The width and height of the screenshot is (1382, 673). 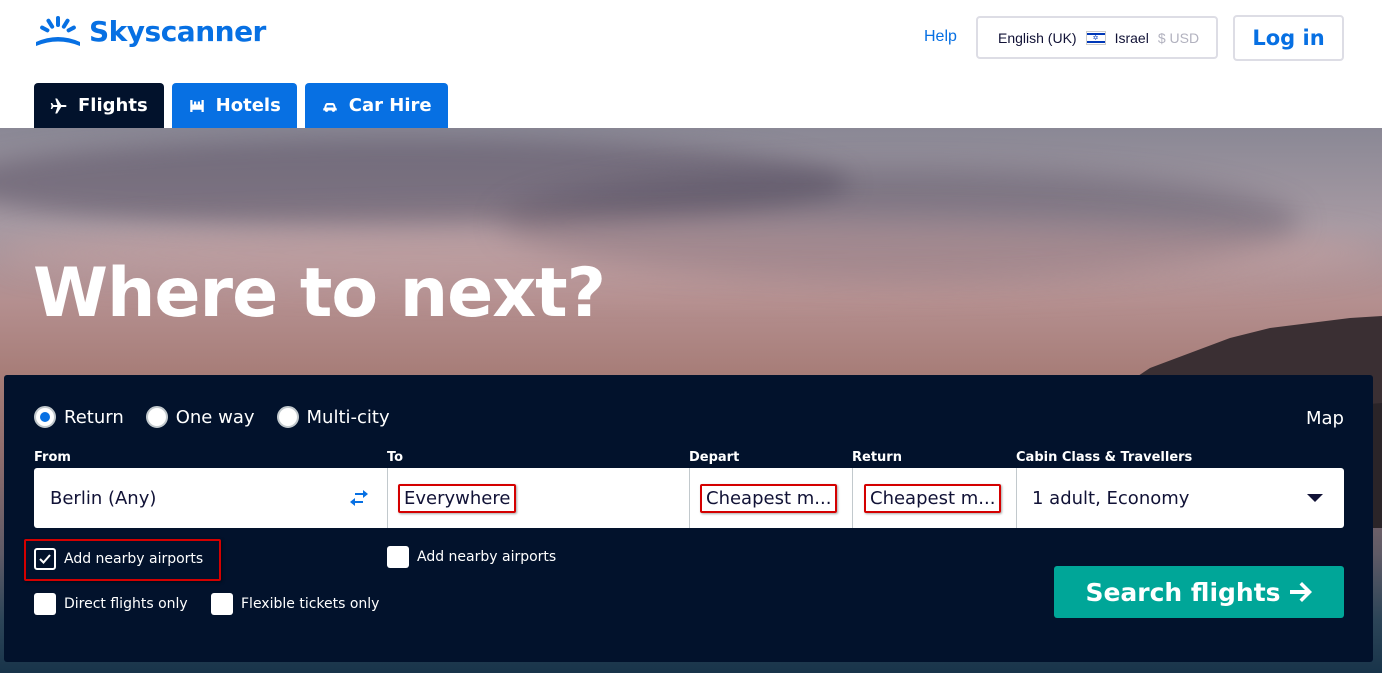 What do you see at coordinates (1131, 37) in the screenshot?
I see `country-label: Israel` at bounding box center [1131, 37].